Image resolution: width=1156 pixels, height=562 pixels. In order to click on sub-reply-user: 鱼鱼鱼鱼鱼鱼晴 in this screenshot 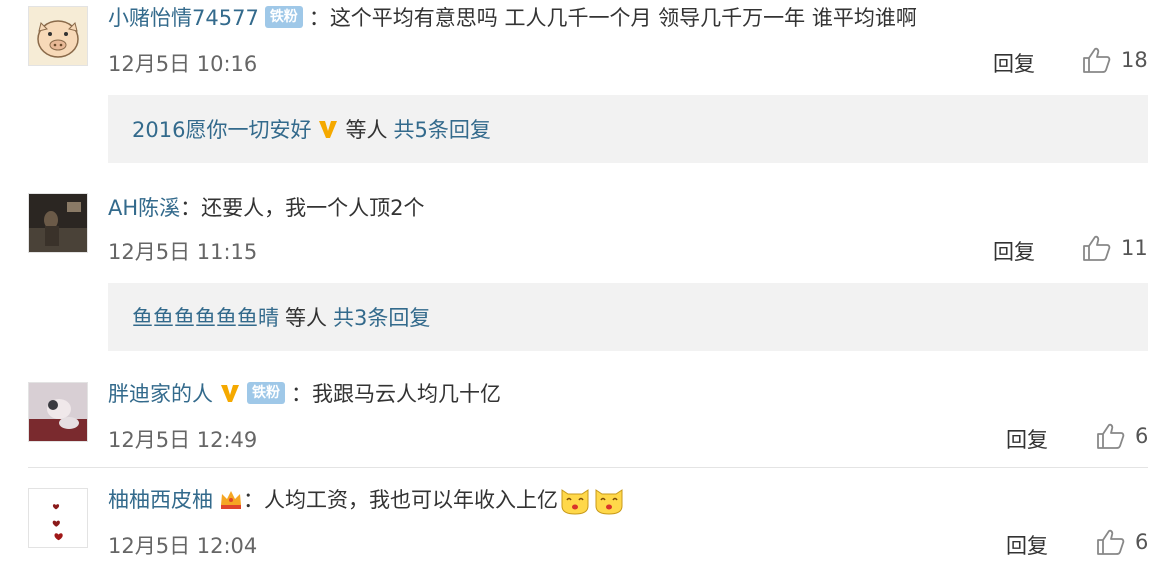, I will do `click(205, 317)`.